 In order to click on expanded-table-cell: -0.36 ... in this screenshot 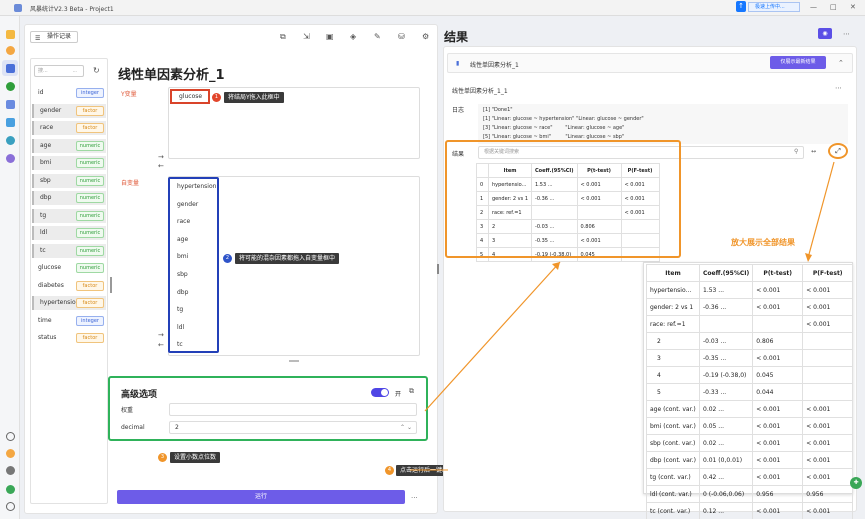, I will do `click(726, 307)`.